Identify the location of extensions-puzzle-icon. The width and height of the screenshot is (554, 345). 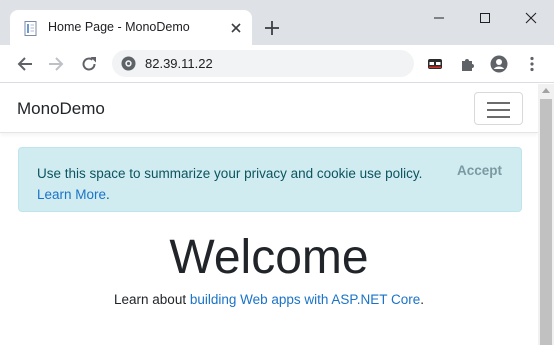
(468, 64).